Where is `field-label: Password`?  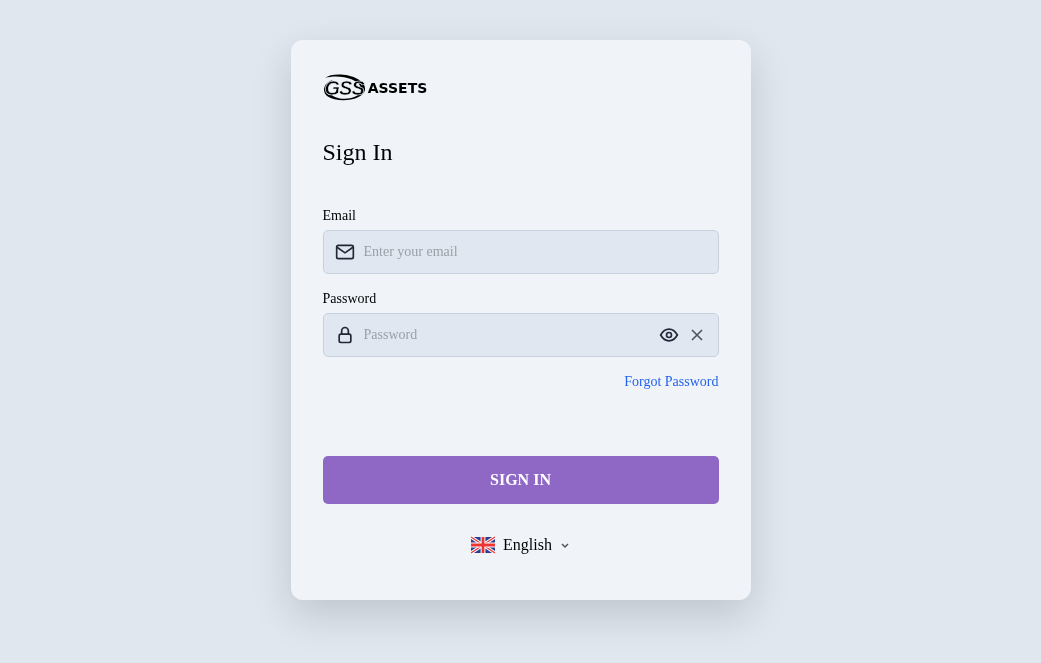
field-label: Password is located at coordinates (350, 299).